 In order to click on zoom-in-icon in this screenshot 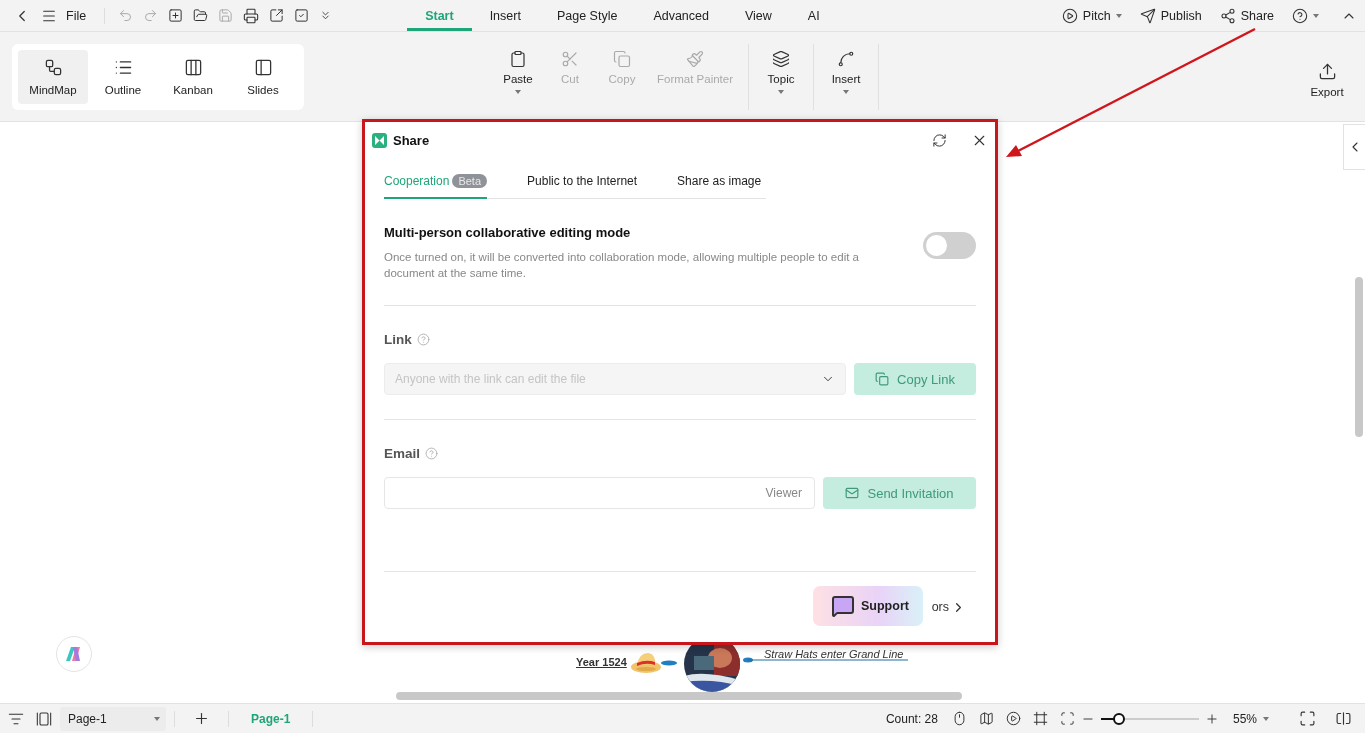, I will do `click(1211, 718)`.